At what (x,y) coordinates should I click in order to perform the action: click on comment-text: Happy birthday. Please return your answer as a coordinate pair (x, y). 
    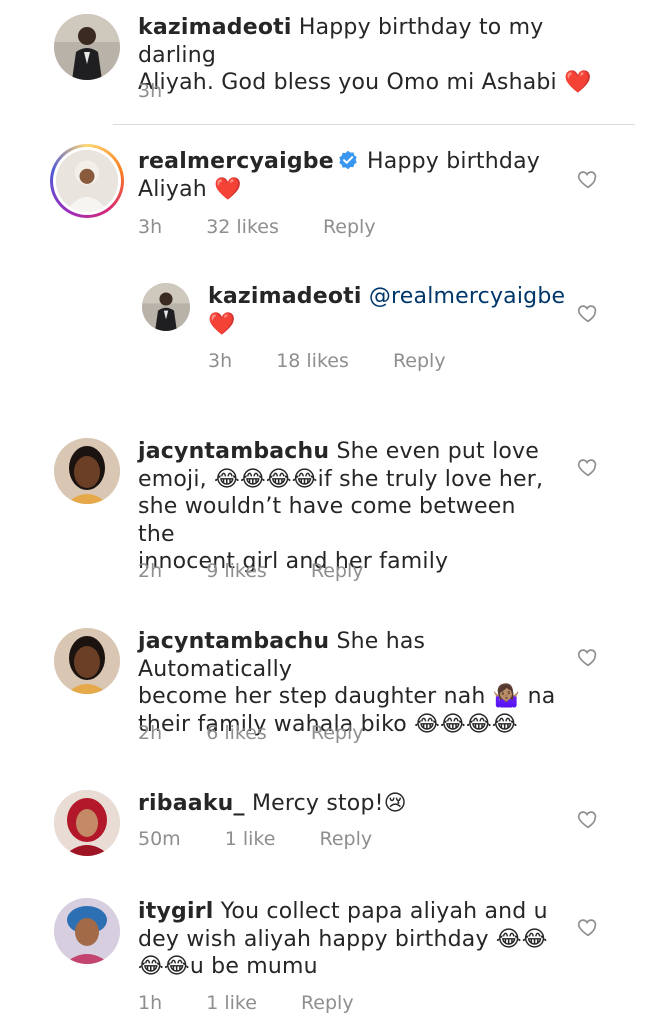
    Looking at the image, I should click on (453, 161).